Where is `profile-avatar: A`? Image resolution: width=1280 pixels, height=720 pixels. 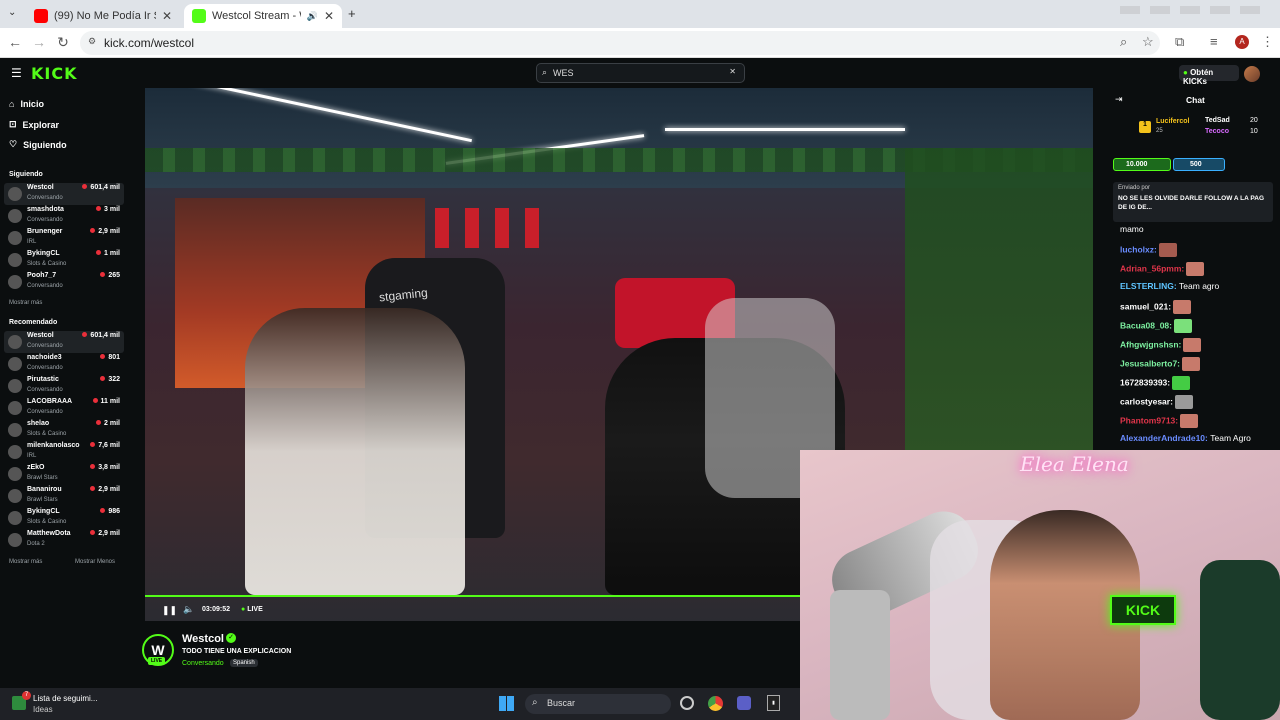 profile-avatar: A is located at coordinates (1242, 42).